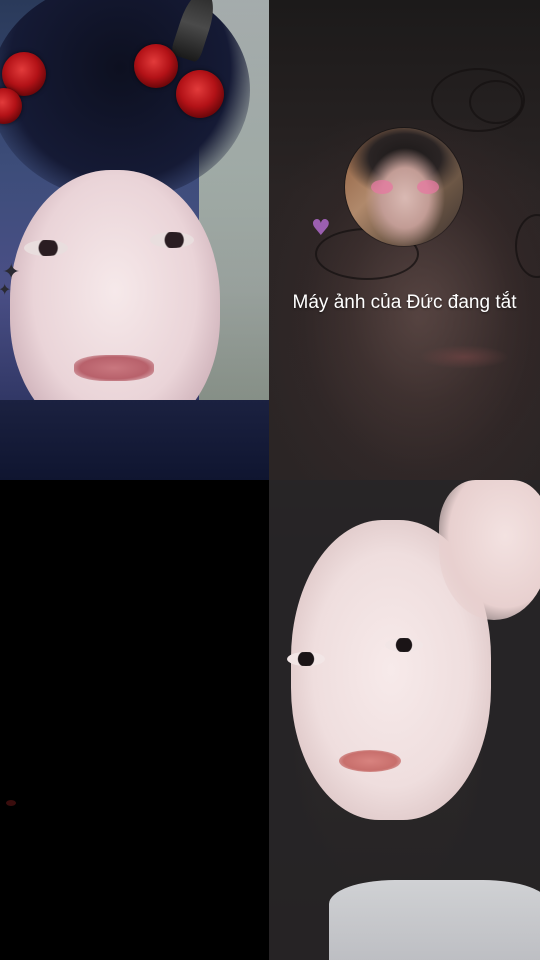  What do you see at coordinates (321, 228) in the screenshot?
I see `heart-sticker-icon: ♥` at bounding box center [321, 228].